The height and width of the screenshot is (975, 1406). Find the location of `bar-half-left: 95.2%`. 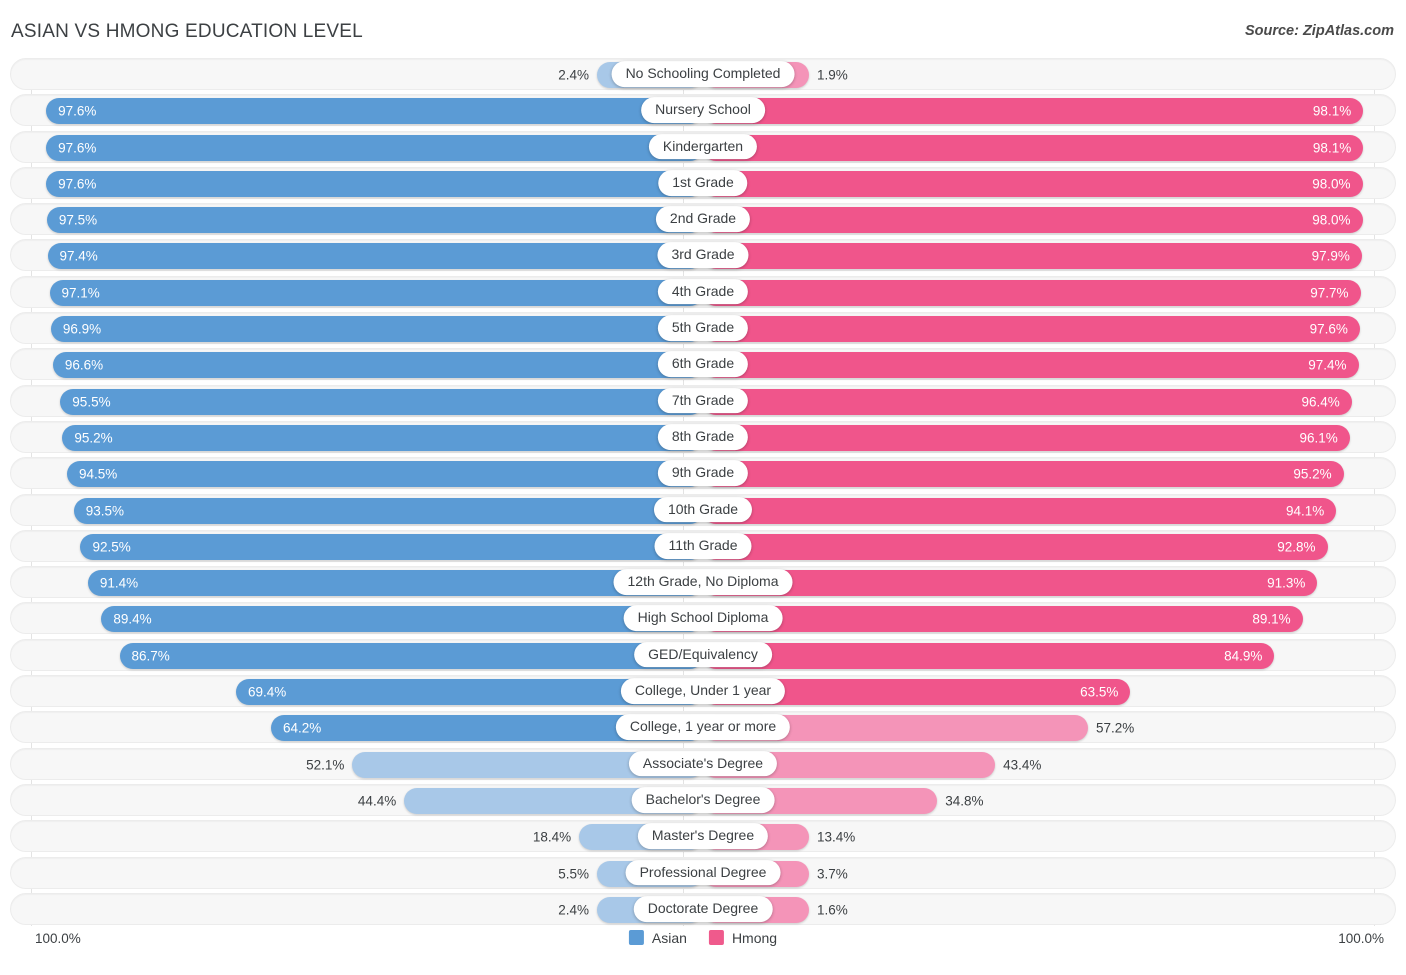

bar-half-left: 95.2% is located at coordinates (366, 437).